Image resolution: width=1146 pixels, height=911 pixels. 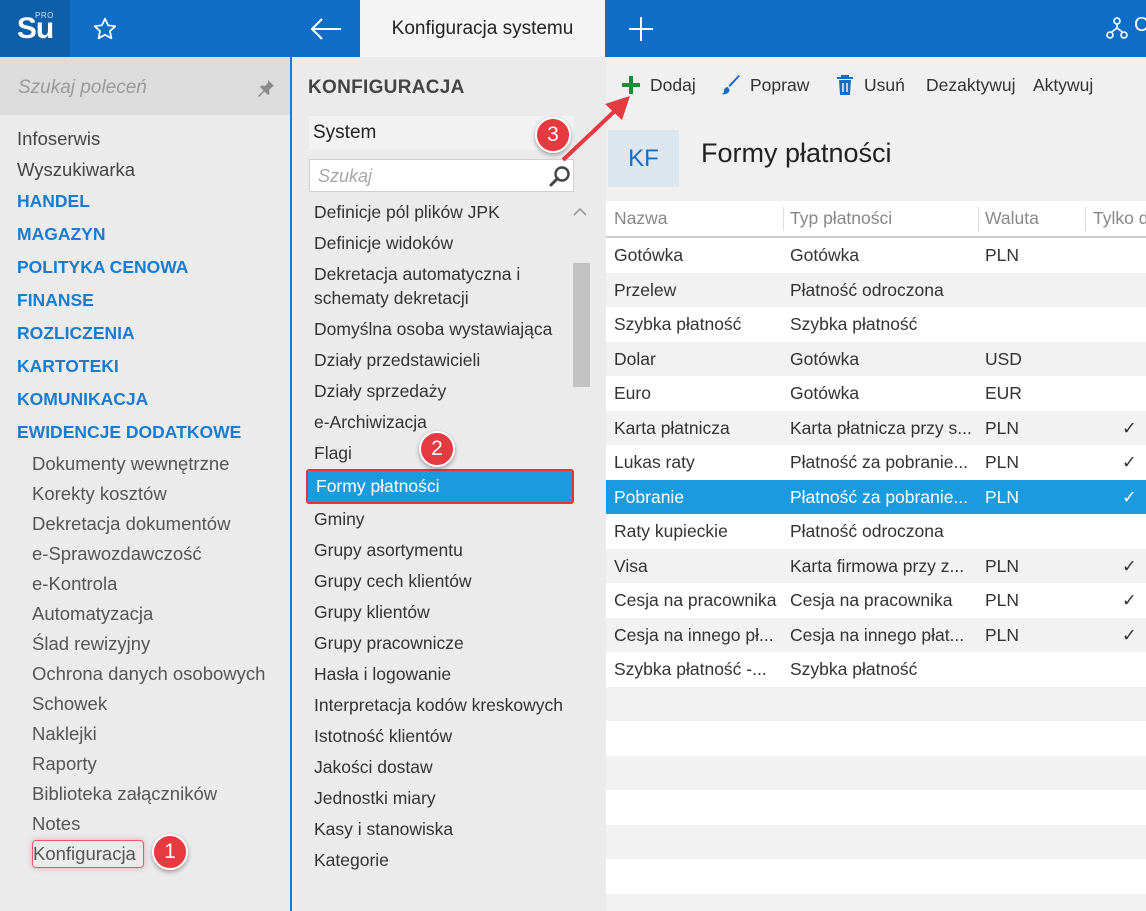 I want to click on table-row: Przelew Płatność odroczona, so click(x=876, y=290).